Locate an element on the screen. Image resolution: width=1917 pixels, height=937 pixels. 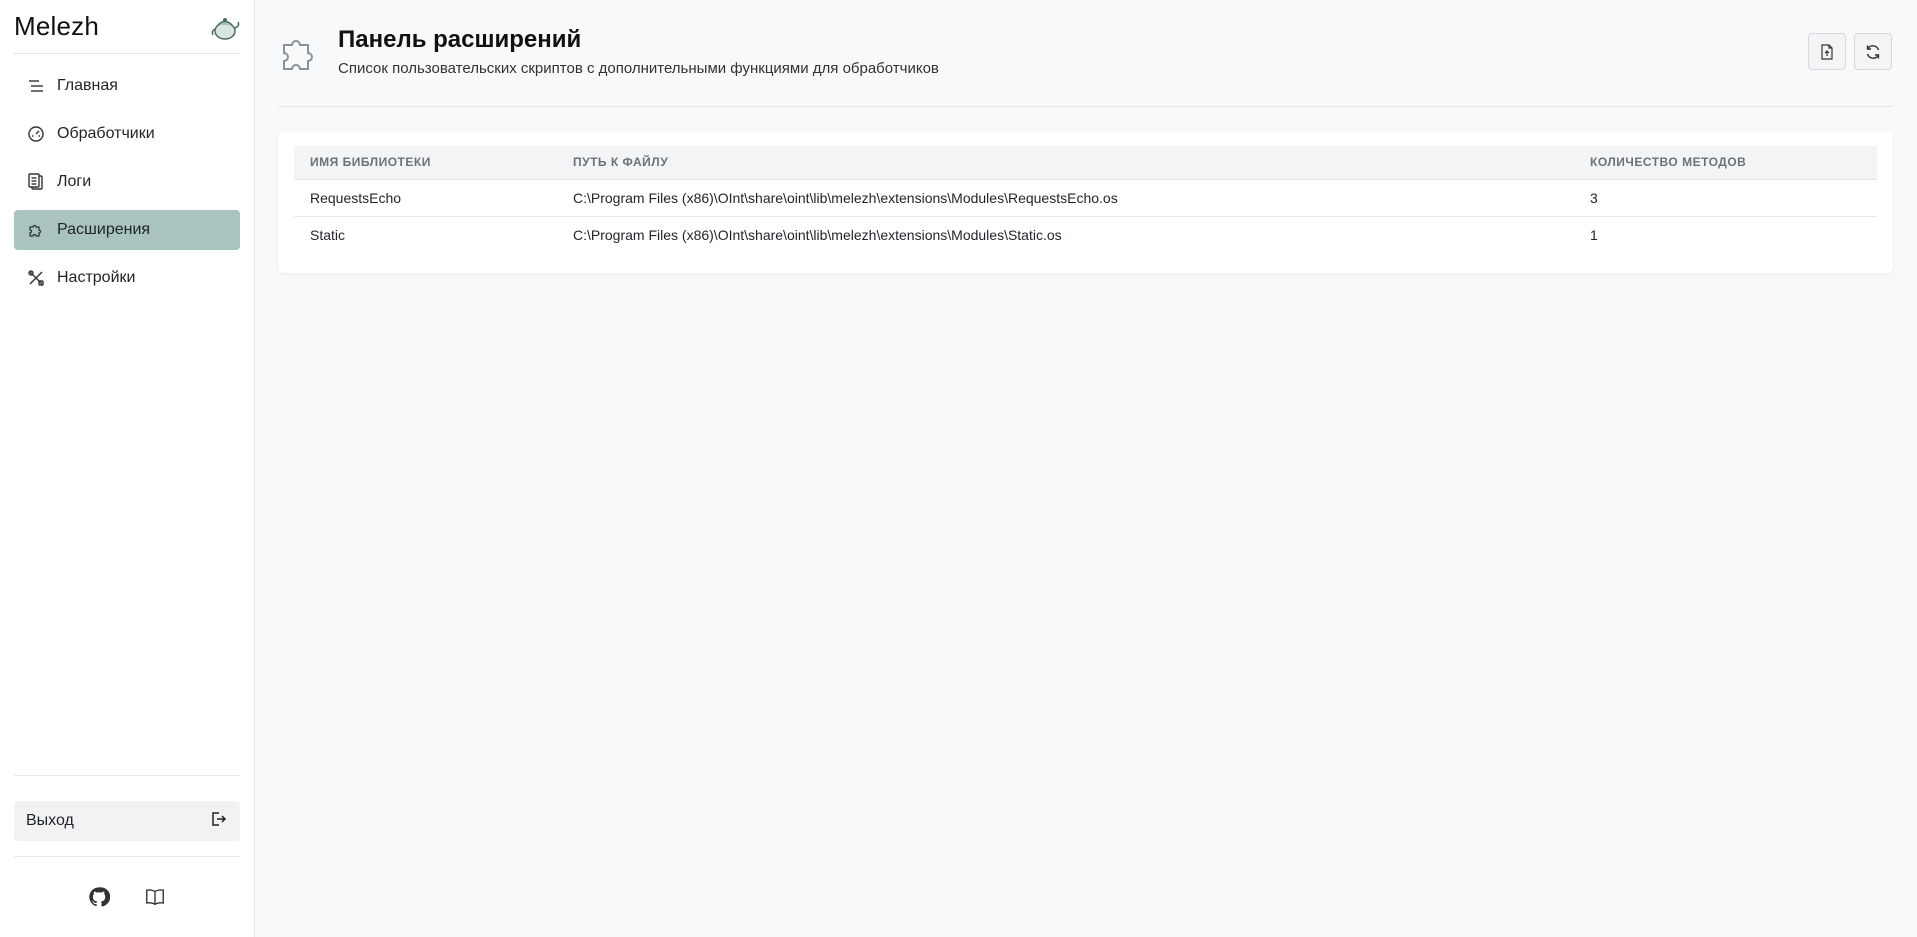
sidebar-item-label: Расширения is located at coordinates (104, 229).